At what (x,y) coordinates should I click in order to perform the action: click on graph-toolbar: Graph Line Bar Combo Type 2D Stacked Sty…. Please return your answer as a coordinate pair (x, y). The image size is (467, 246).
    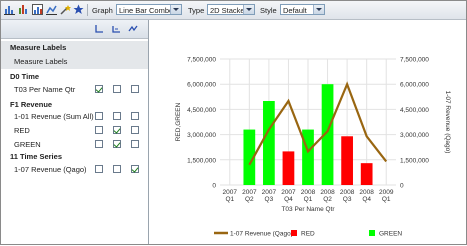
    Looking at the image, I should click on (233, 10).